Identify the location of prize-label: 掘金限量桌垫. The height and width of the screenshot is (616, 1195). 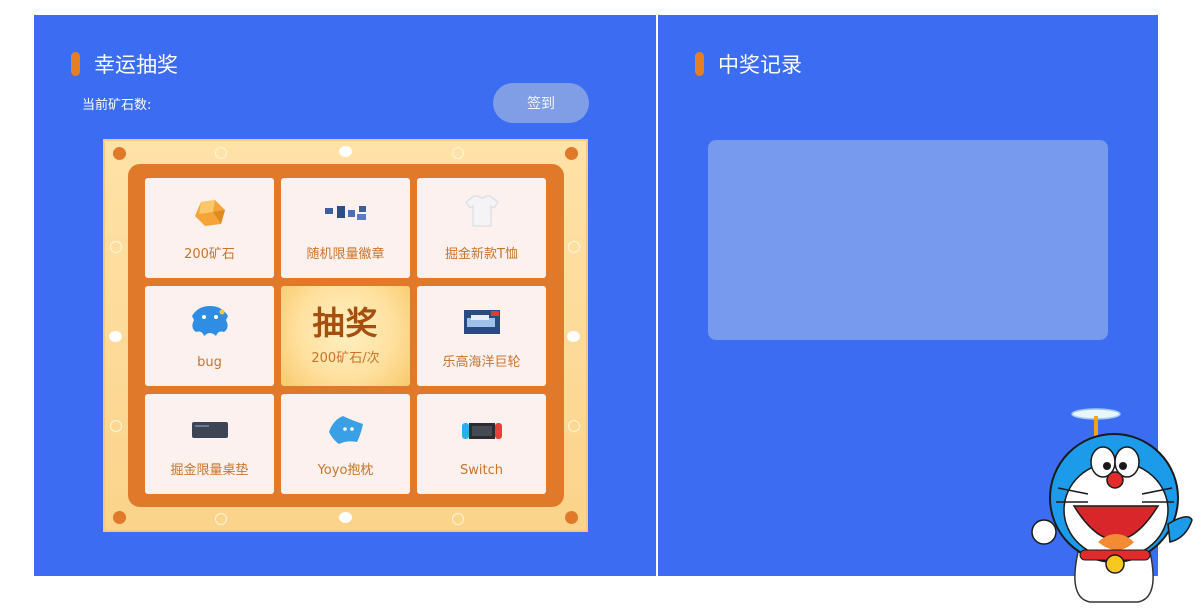
(209, 470).